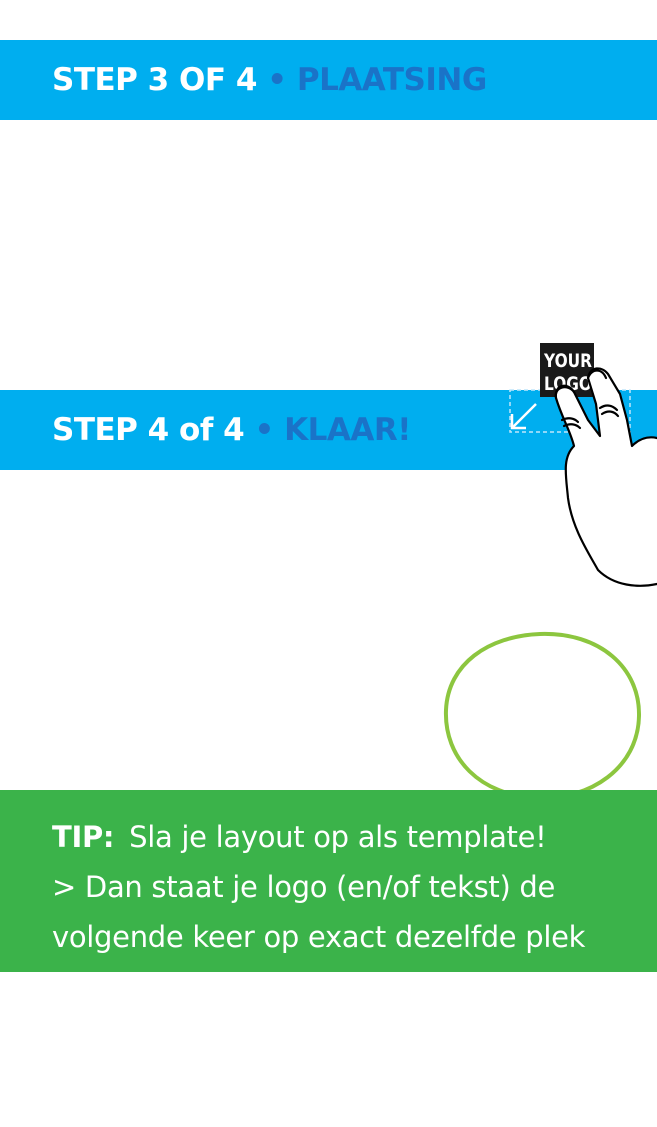 This screenshot has width=657, height=1127. I want to click on step-3-name: PLAATSING, so click(391, 80).